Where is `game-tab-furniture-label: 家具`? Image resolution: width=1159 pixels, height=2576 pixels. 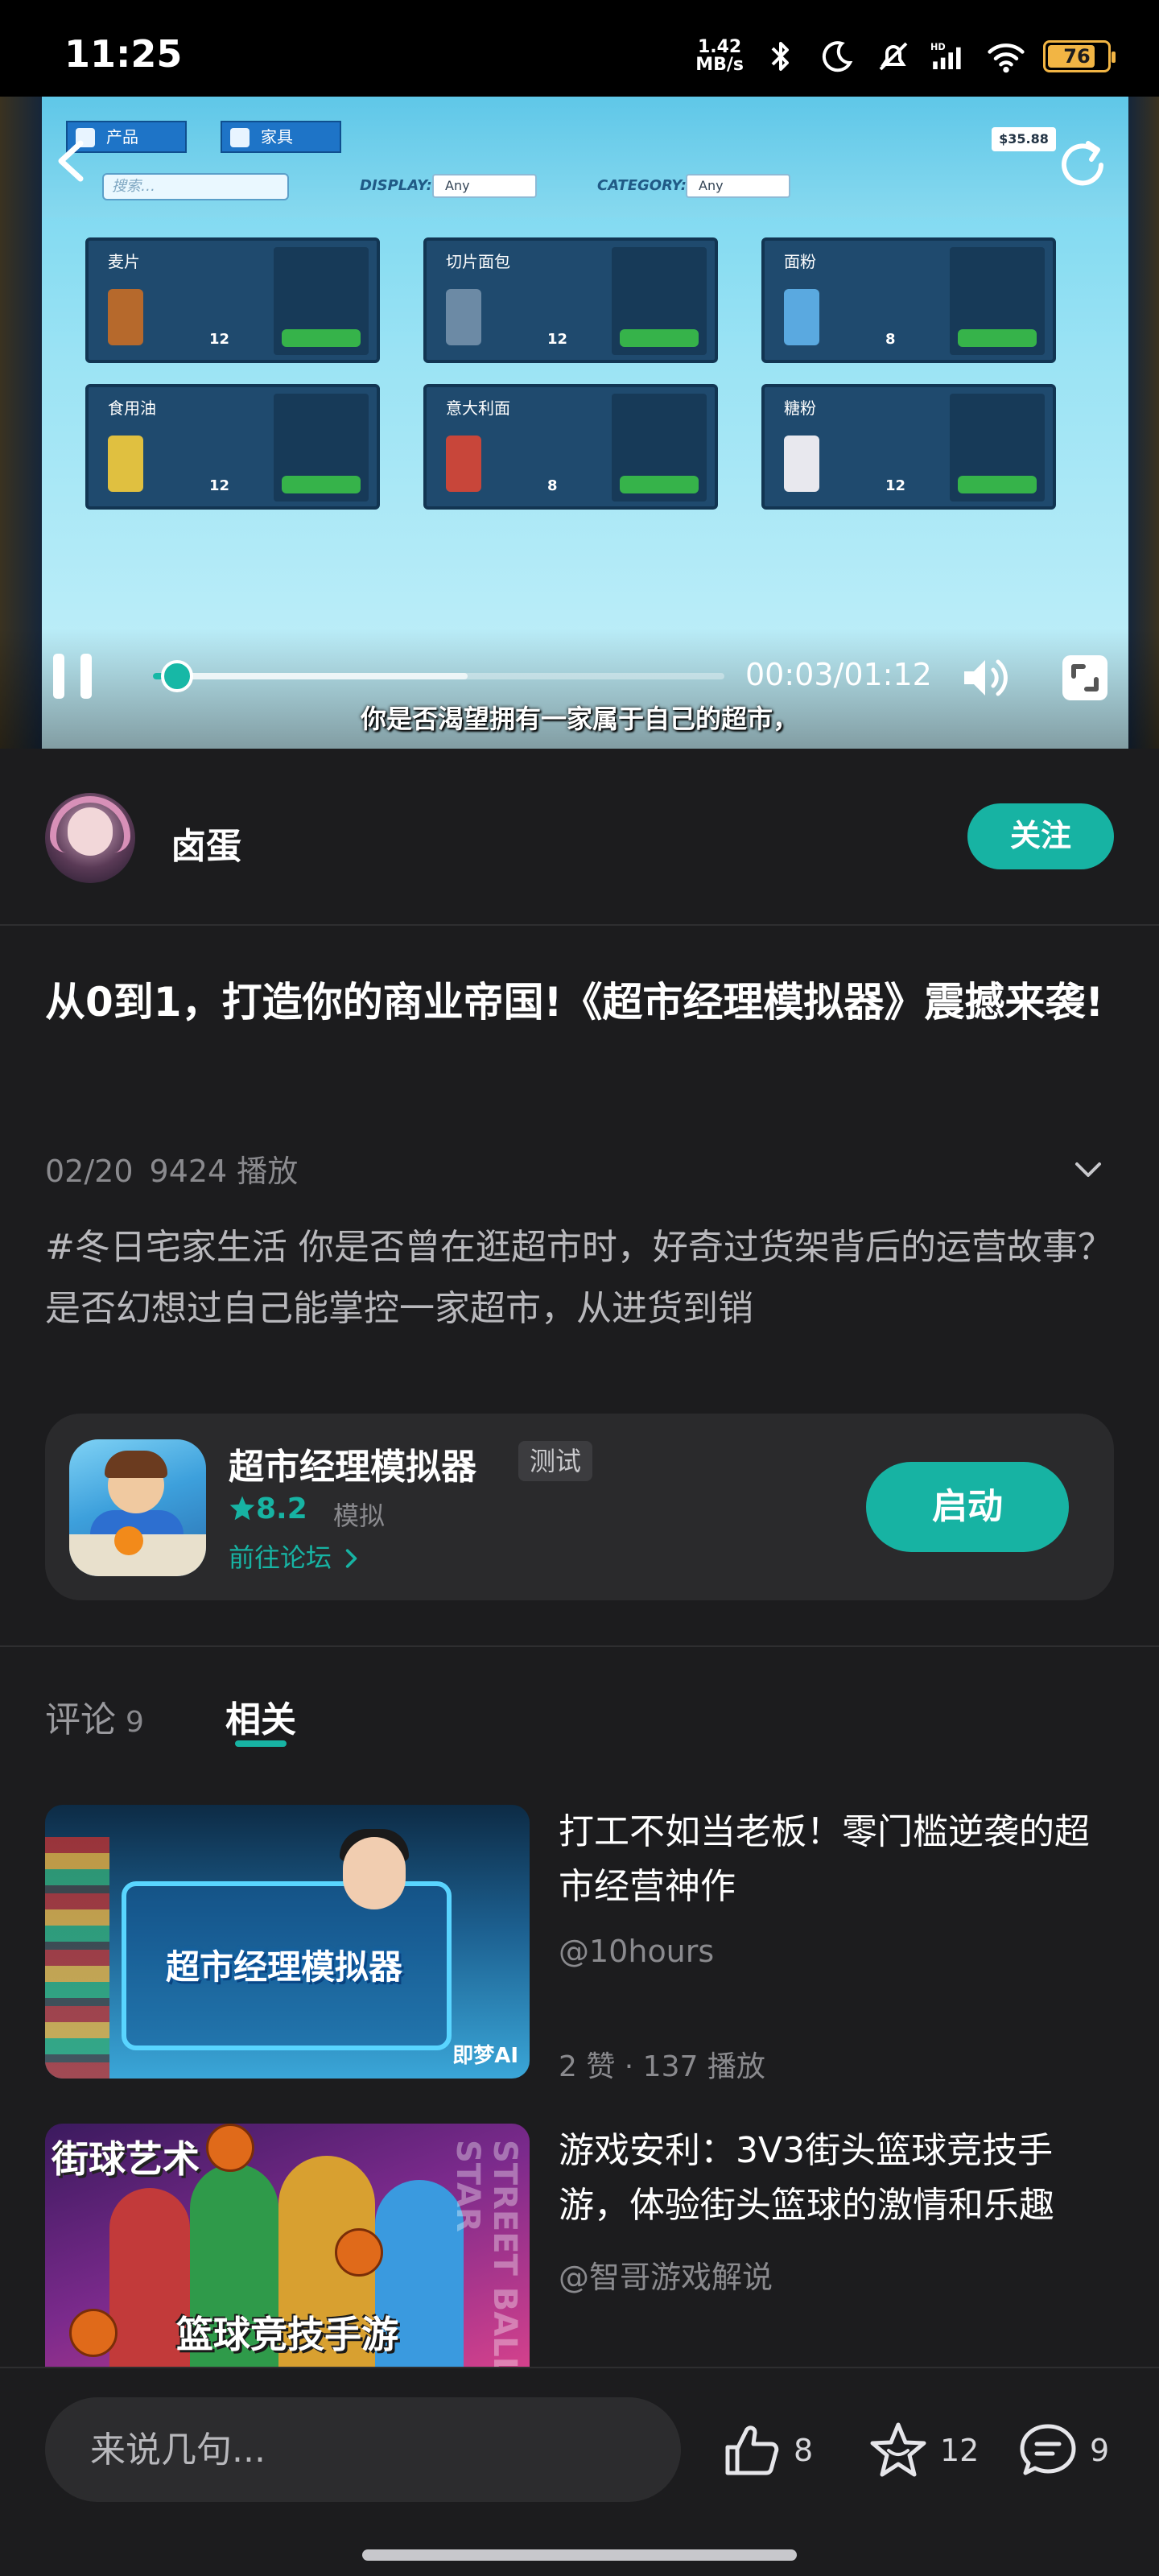 game-tab-furniture-label: 家具 is located at coordinates (277, 137).